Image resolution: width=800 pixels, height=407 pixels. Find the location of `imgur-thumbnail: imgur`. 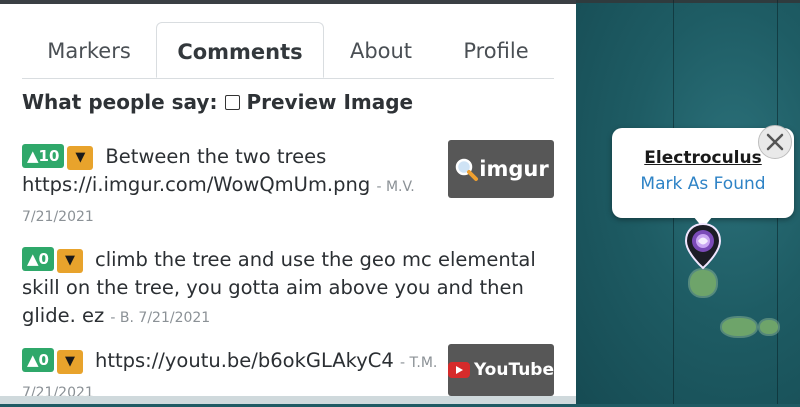

imgur-thumbnail: imgur is located at coordinates (501, 169).